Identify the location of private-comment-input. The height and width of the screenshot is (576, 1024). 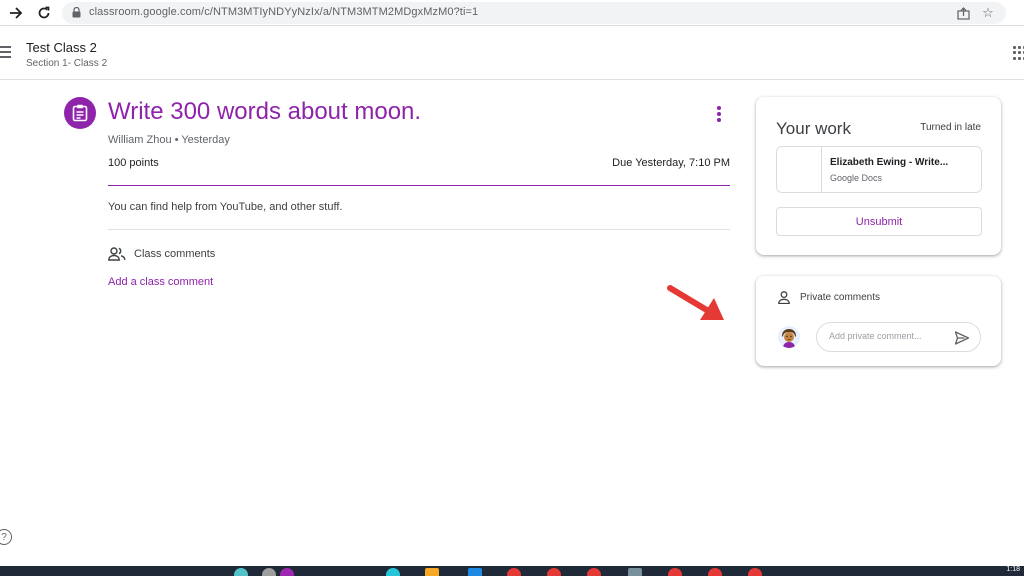
(886, 336).